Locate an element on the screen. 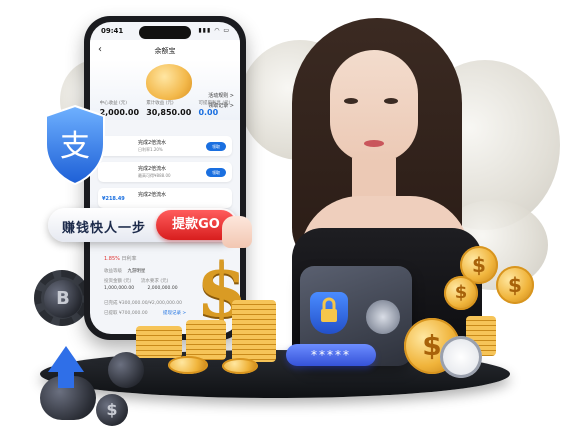 This screenshot has height=436, width=573. bitcoin-symbol: B is located at coordinates (63, 298).